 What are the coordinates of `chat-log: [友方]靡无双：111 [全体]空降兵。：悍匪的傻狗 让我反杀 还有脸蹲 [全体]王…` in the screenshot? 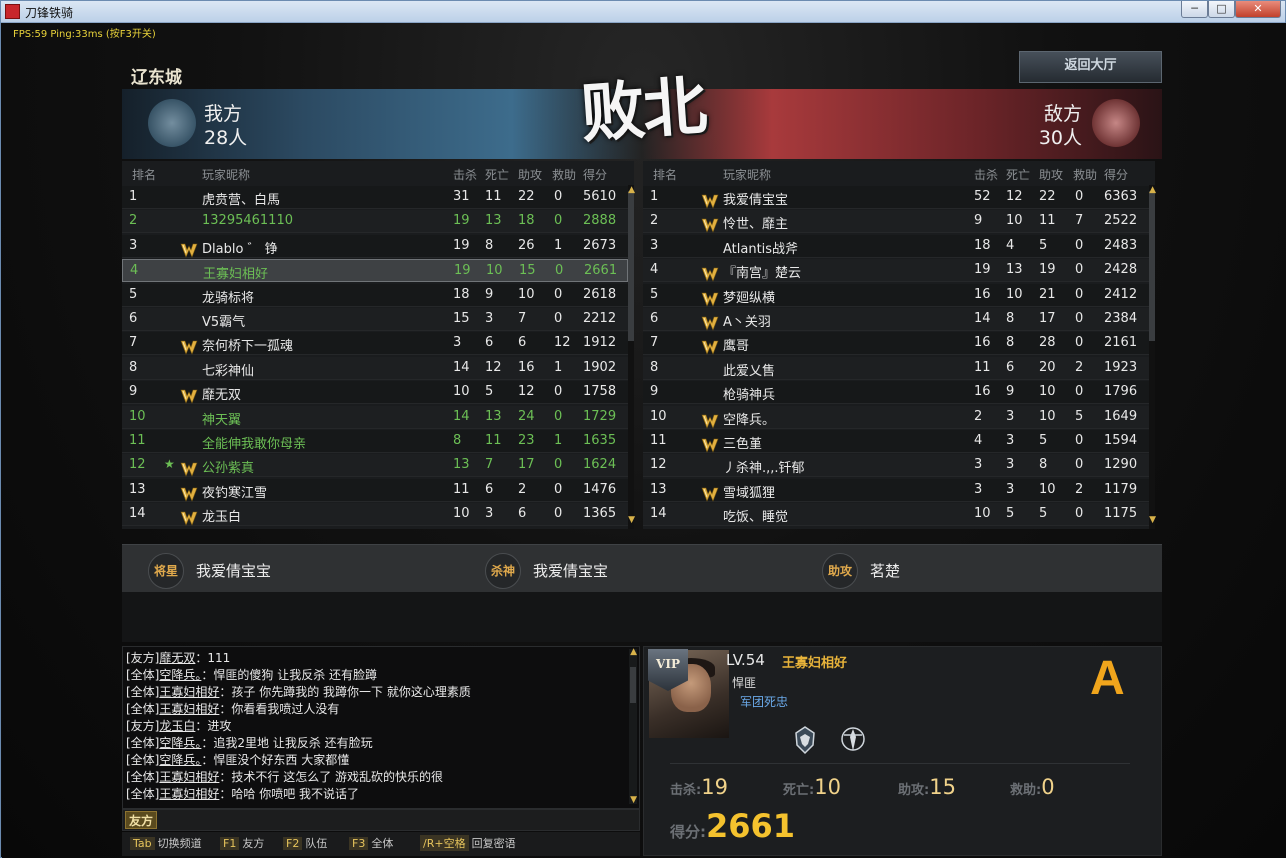 It's located at (381, 727).